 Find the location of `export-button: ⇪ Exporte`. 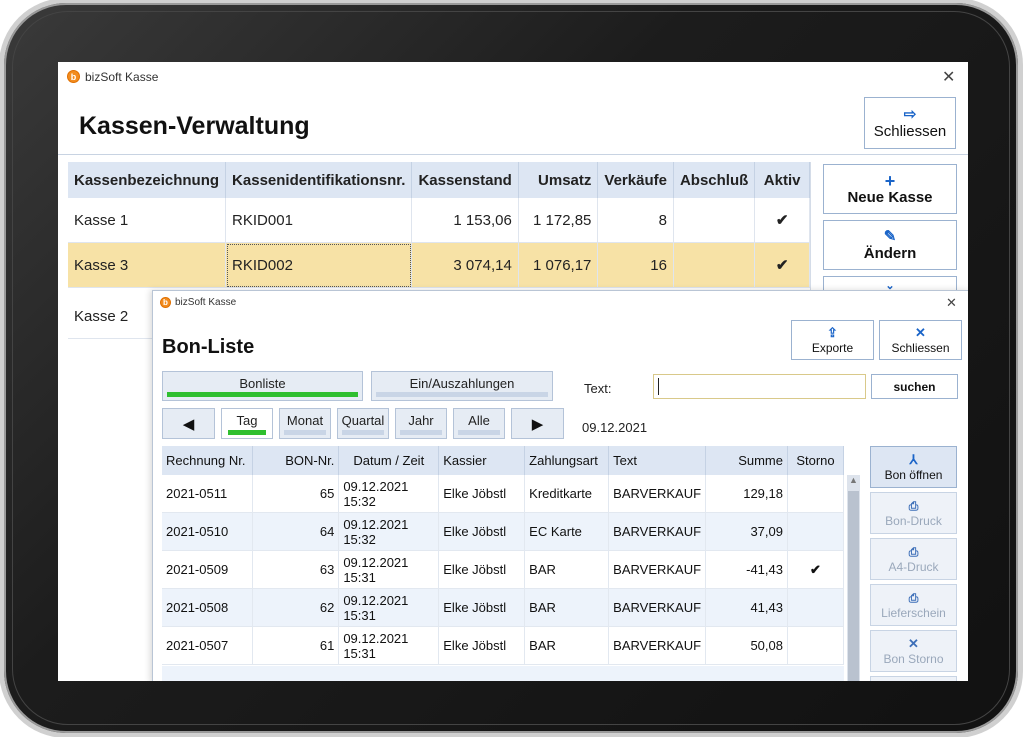

export-button: ⇪ Exporte is located at coordinates (832, 340).